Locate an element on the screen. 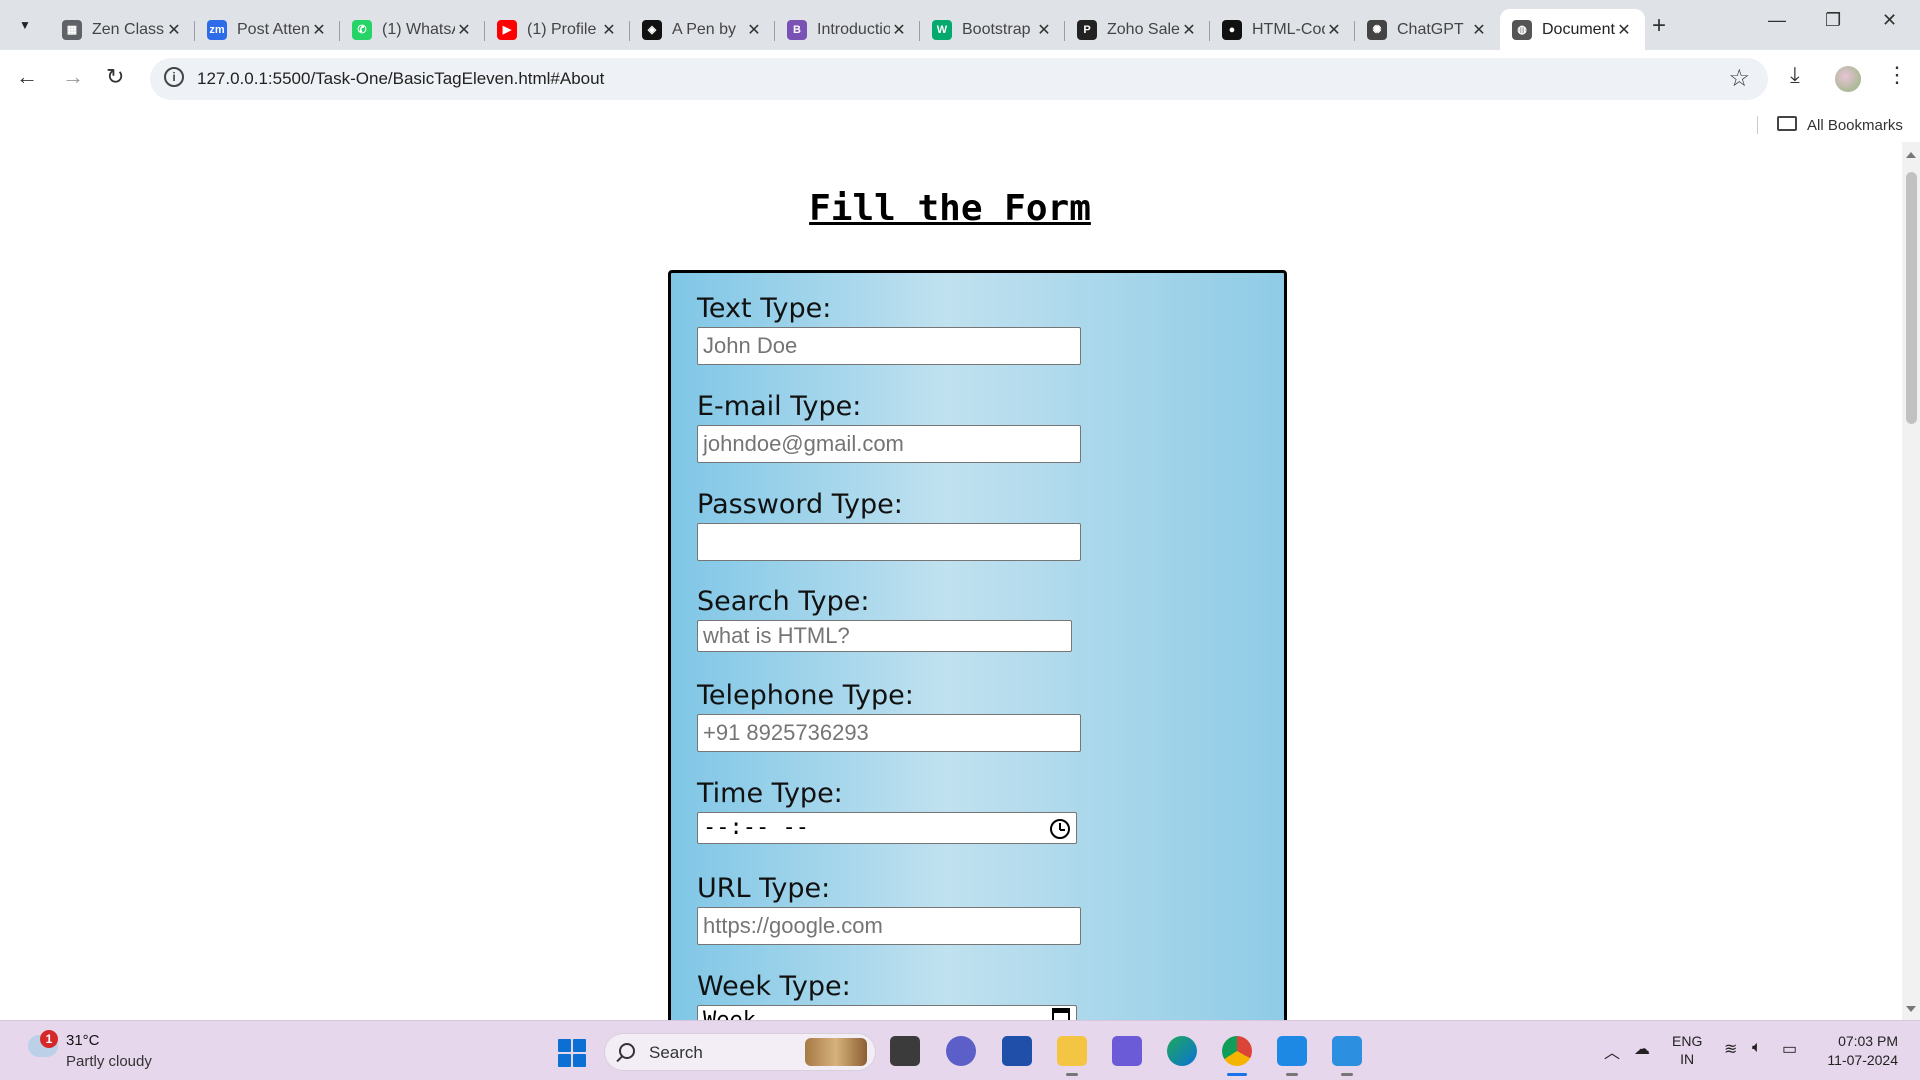 This screenshot has width=1920, height=1080. close-window-icon: ✕ is located at coordinates (1889, 20).